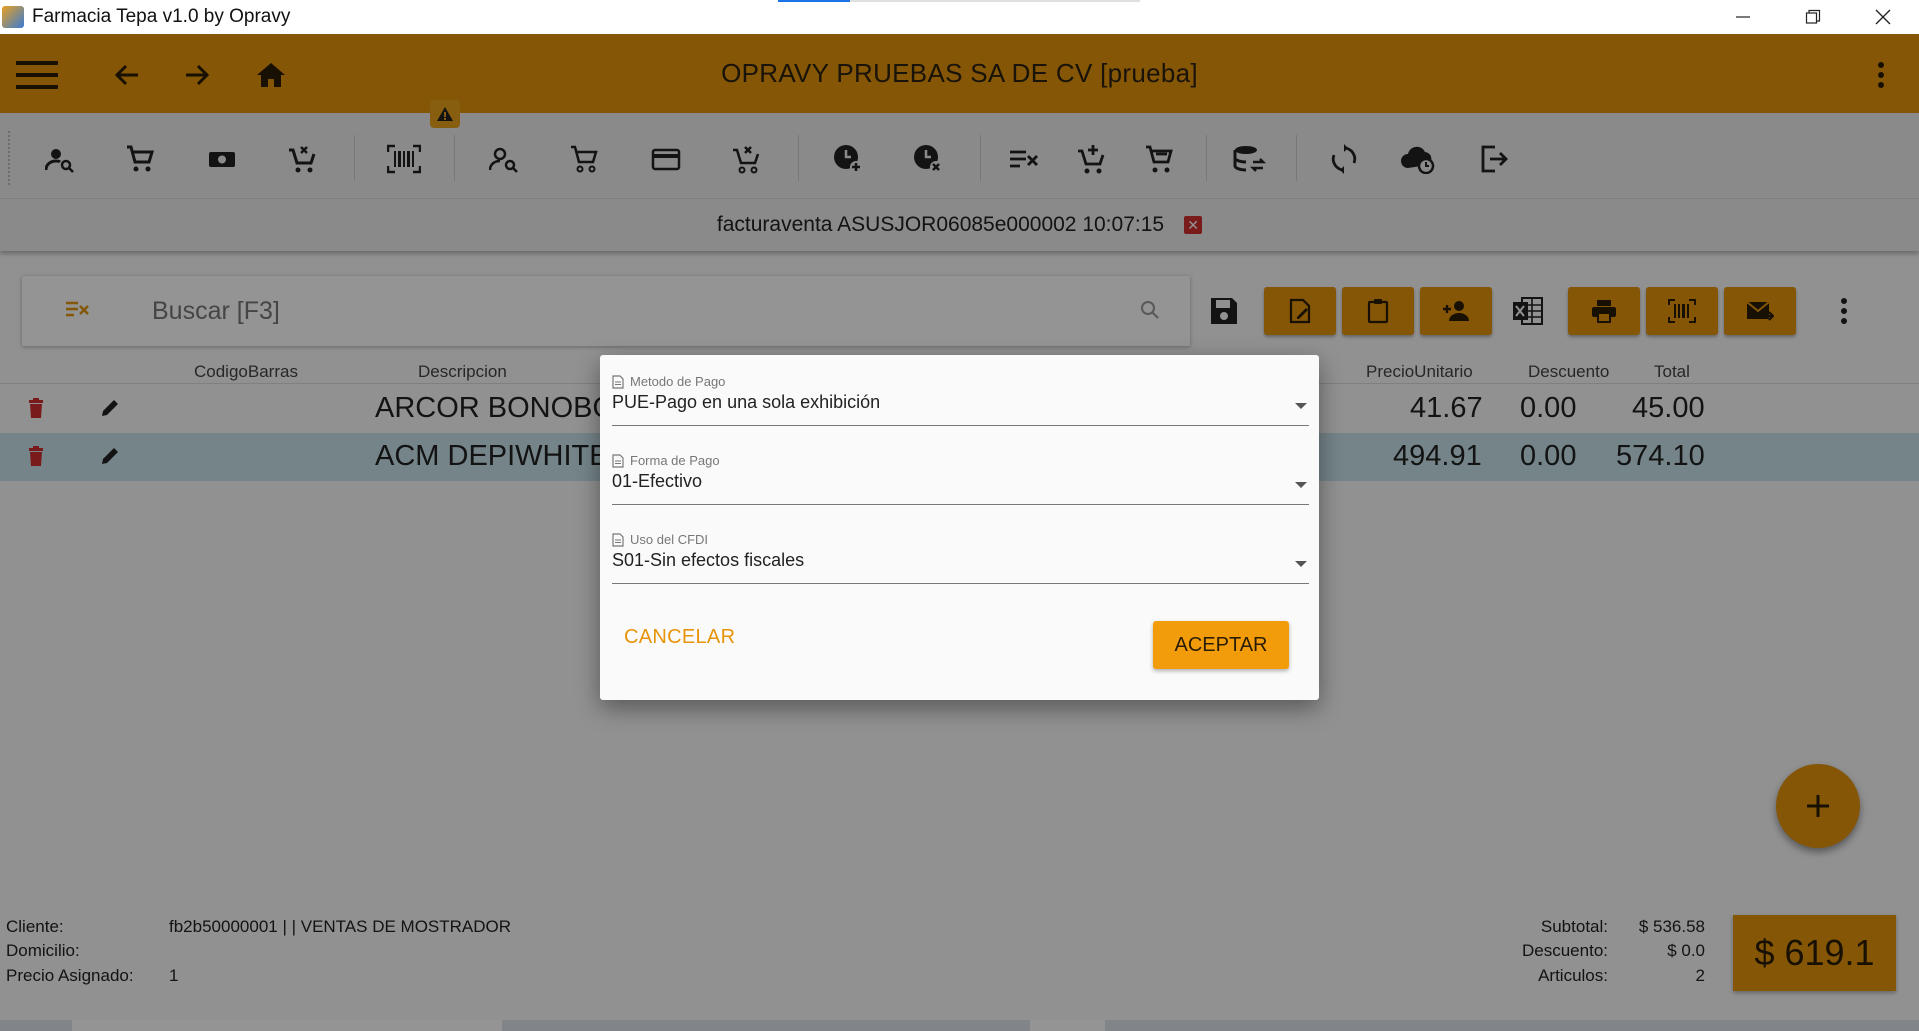  I want to click on close-icon, so click(1883, 17).